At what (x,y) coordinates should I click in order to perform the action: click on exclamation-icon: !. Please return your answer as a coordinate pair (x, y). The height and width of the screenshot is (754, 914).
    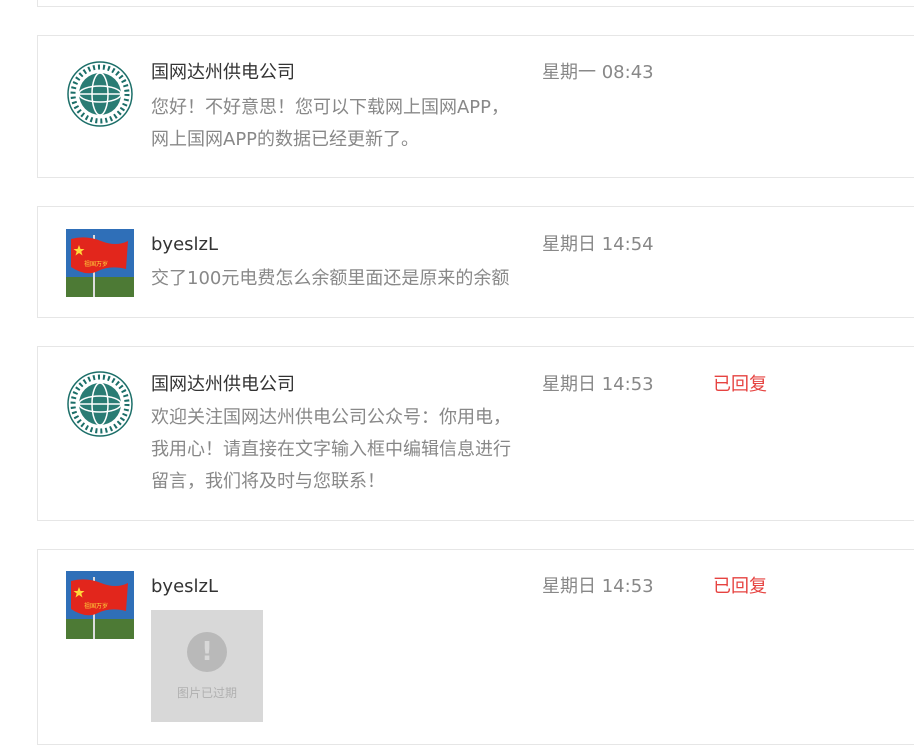
    Looking at the image, I should click on (207, 651).